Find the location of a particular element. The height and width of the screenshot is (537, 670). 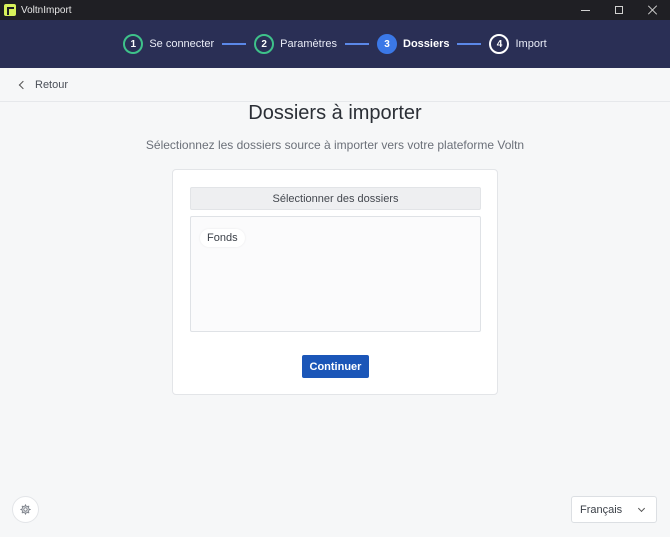

step-dossiers: 3 Dossiers is located at coordinates (413, 44).